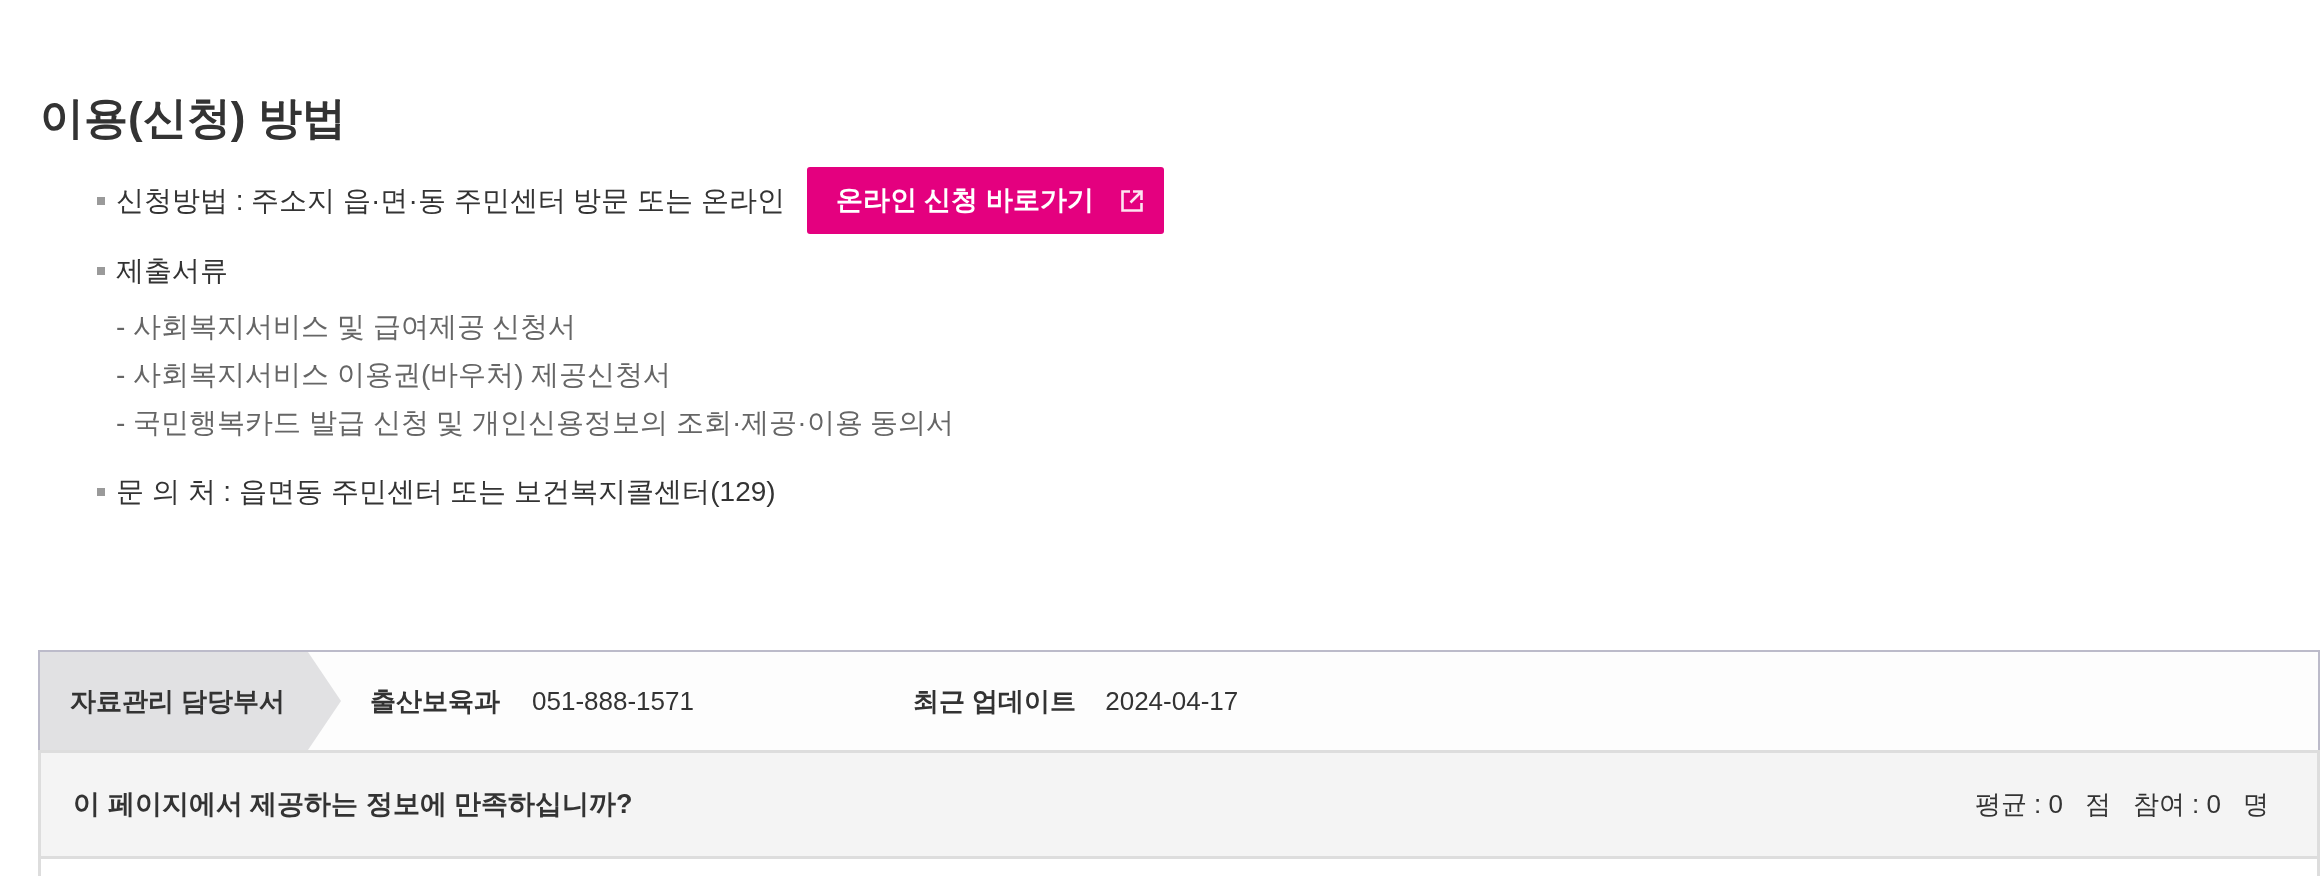 This screenshot has width=2324, height=876. Describe the element at coordinates (193, 118) in the screenshot. I see `section-title: 이용(신청) 방법` at that location.